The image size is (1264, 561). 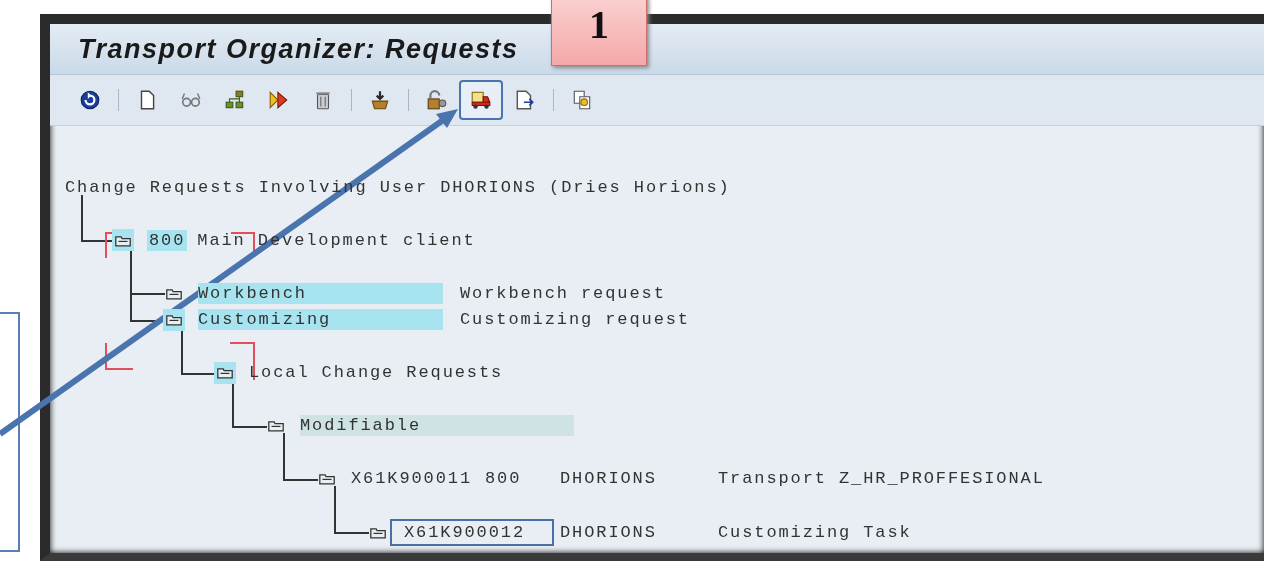 What do you see at coordinates (380, 100) in the screenshot?
I see `box-icon` at bounding box center [380, 100].